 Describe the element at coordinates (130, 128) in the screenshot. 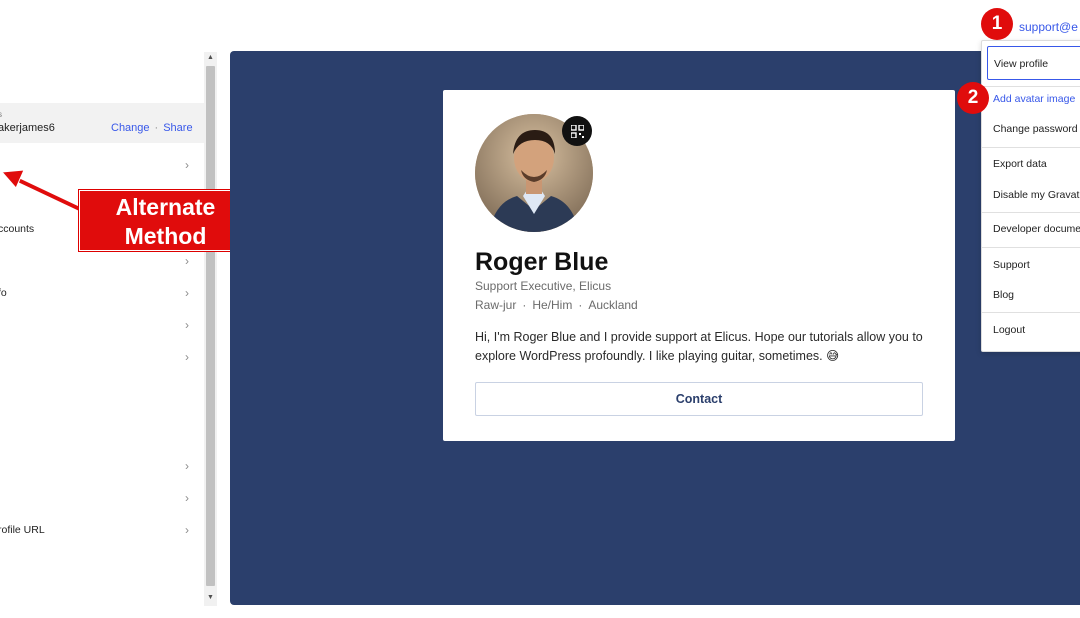

I see `change-account-link: Change` at that location.